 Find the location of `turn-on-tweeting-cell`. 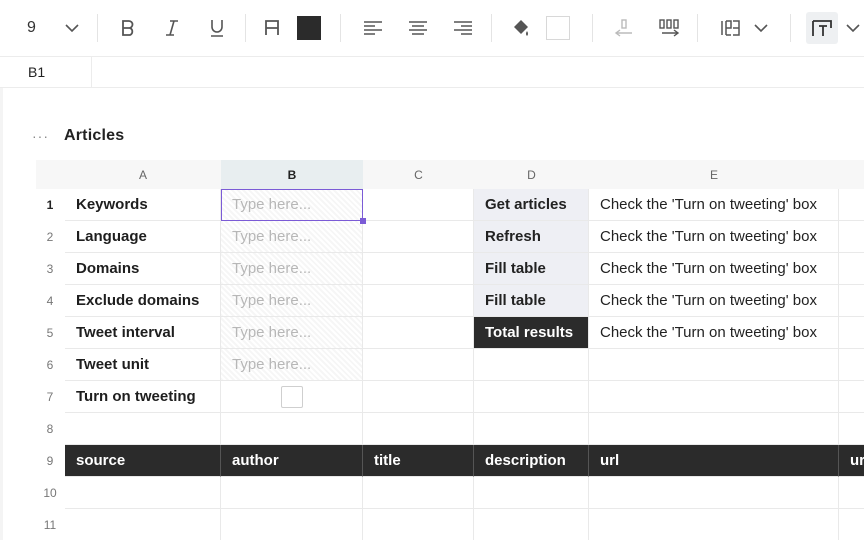

turn-on-tweeting-cell is located at coordinates (292, 397).